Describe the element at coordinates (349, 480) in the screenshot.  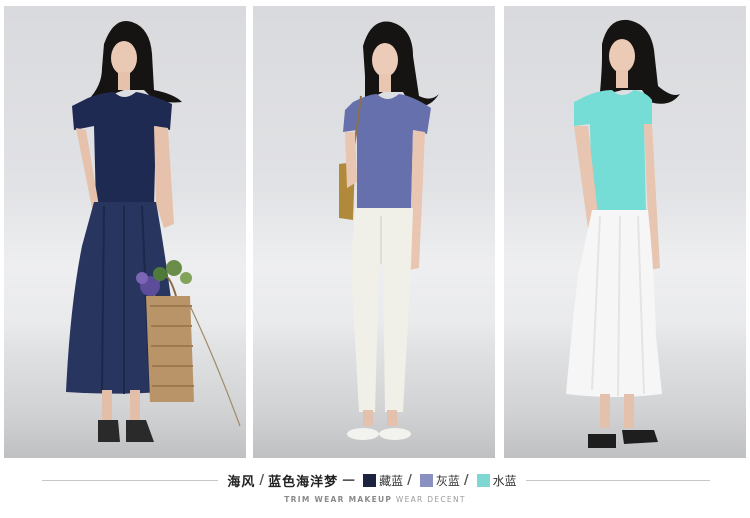
I see `caption-dash: —` at that location.